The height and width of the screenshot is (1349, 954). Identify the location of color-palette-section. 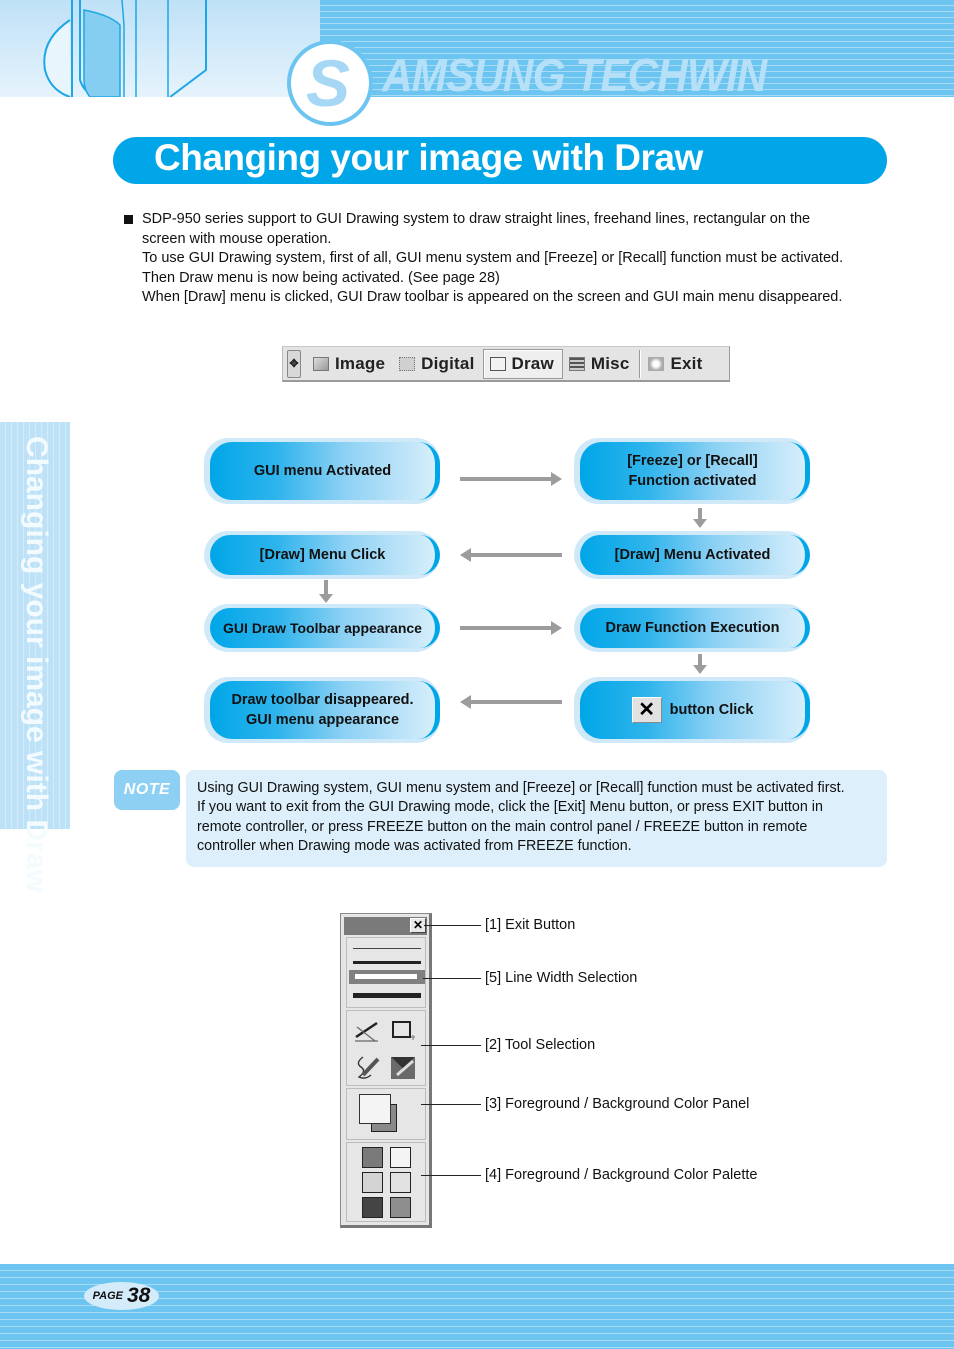
(386, 1182).